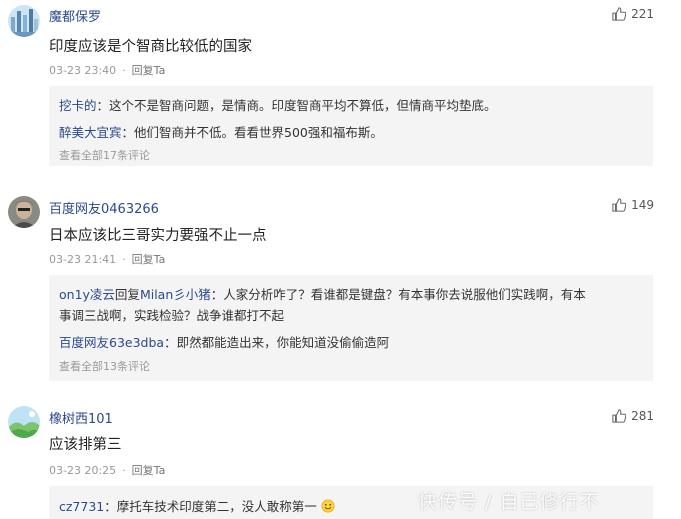 The width and height of the screenshot is (681, 519). Describe the element at coordinates (398, 294) in the screenshot. I see `reply-text: ：人家分析咋了？看谁都是键盘？有本事你去说服他们实践啊，有本` at that location.